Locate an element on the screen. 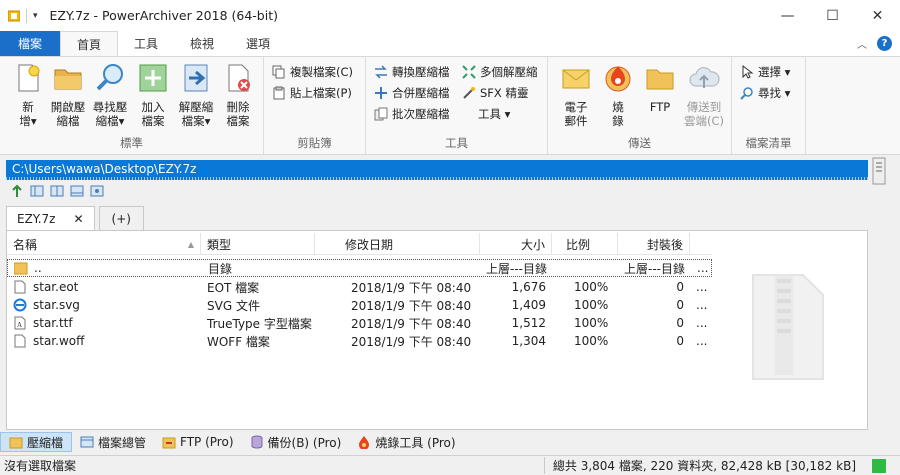 Image resolution: width=900 pixels, height=475 pixels. tab-archive: EZY.7z ✕ is located at coordinates (50, 218).